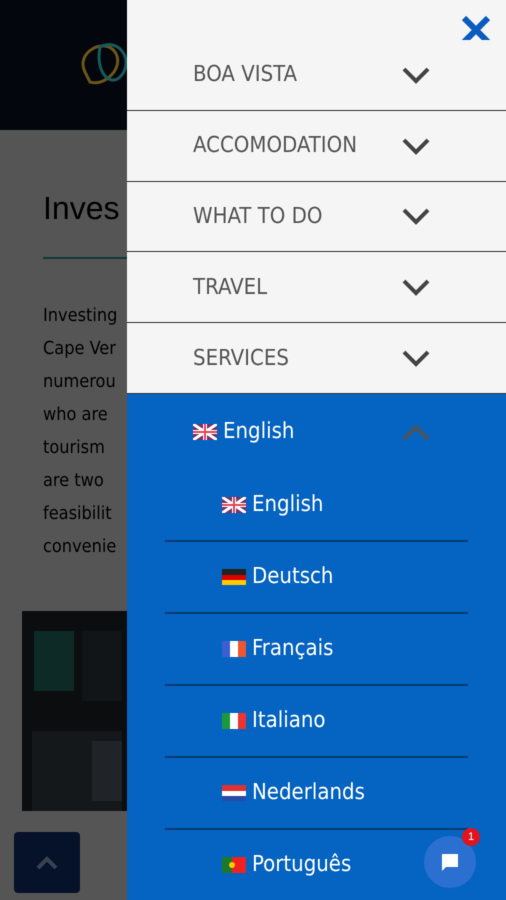  What do you see at coordinates (287, 865) in the screenshot?
I see `language-option: Português` at bounding box center [287, 865].